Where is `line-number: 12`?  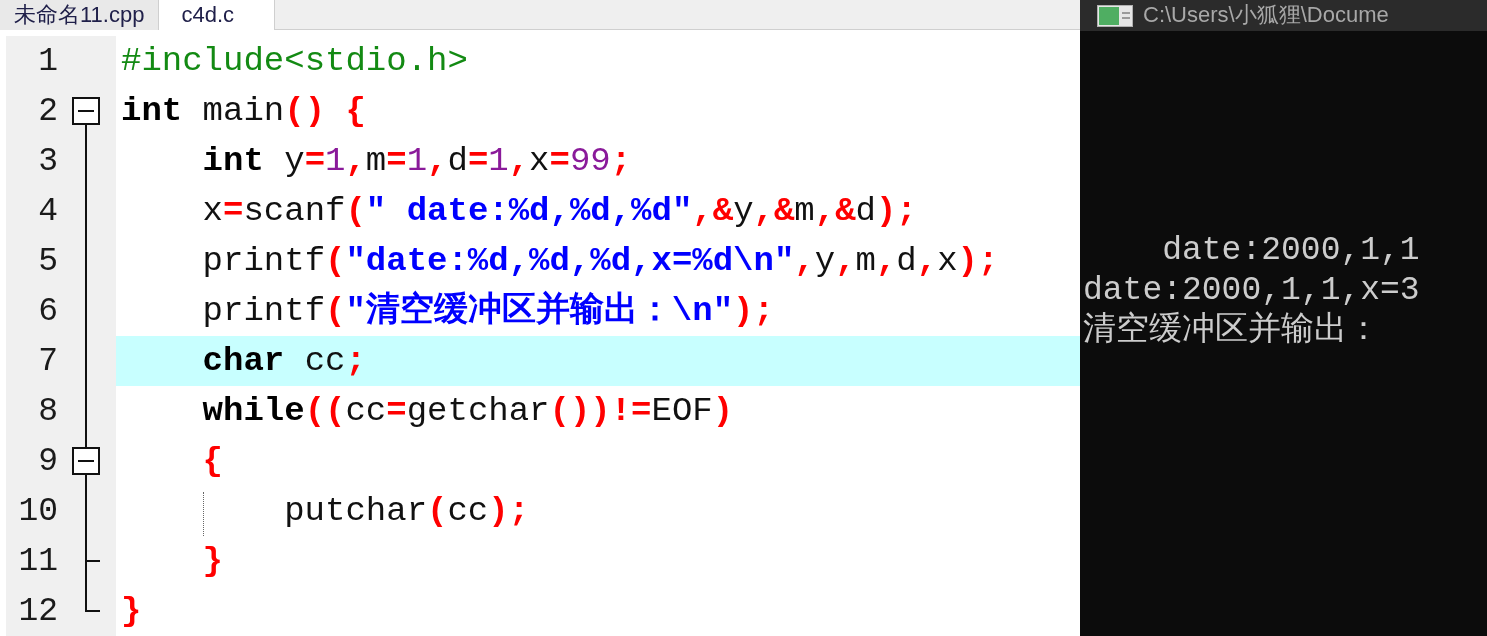
line-number: 12 is located at coordinates (38, 611).